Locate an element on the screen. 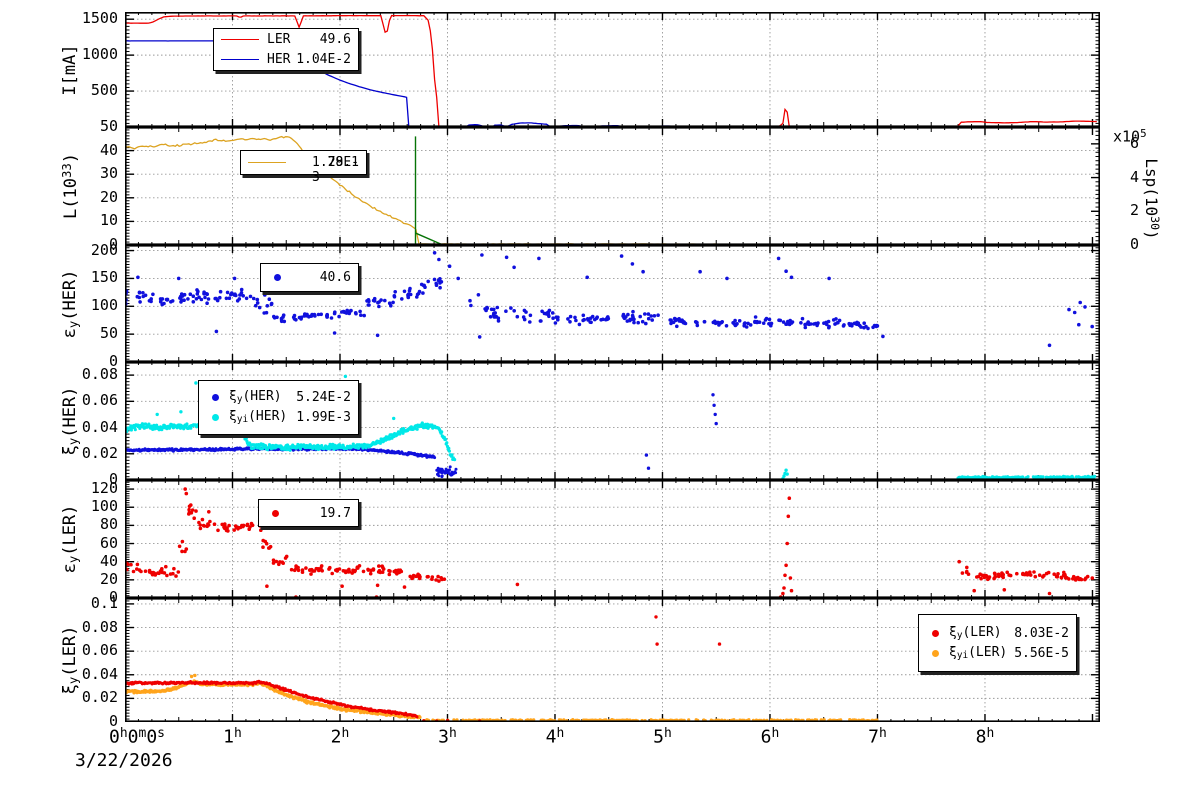  legend-row: ξy(LER) 8.03E-2 is located at coordinates (997, 633).